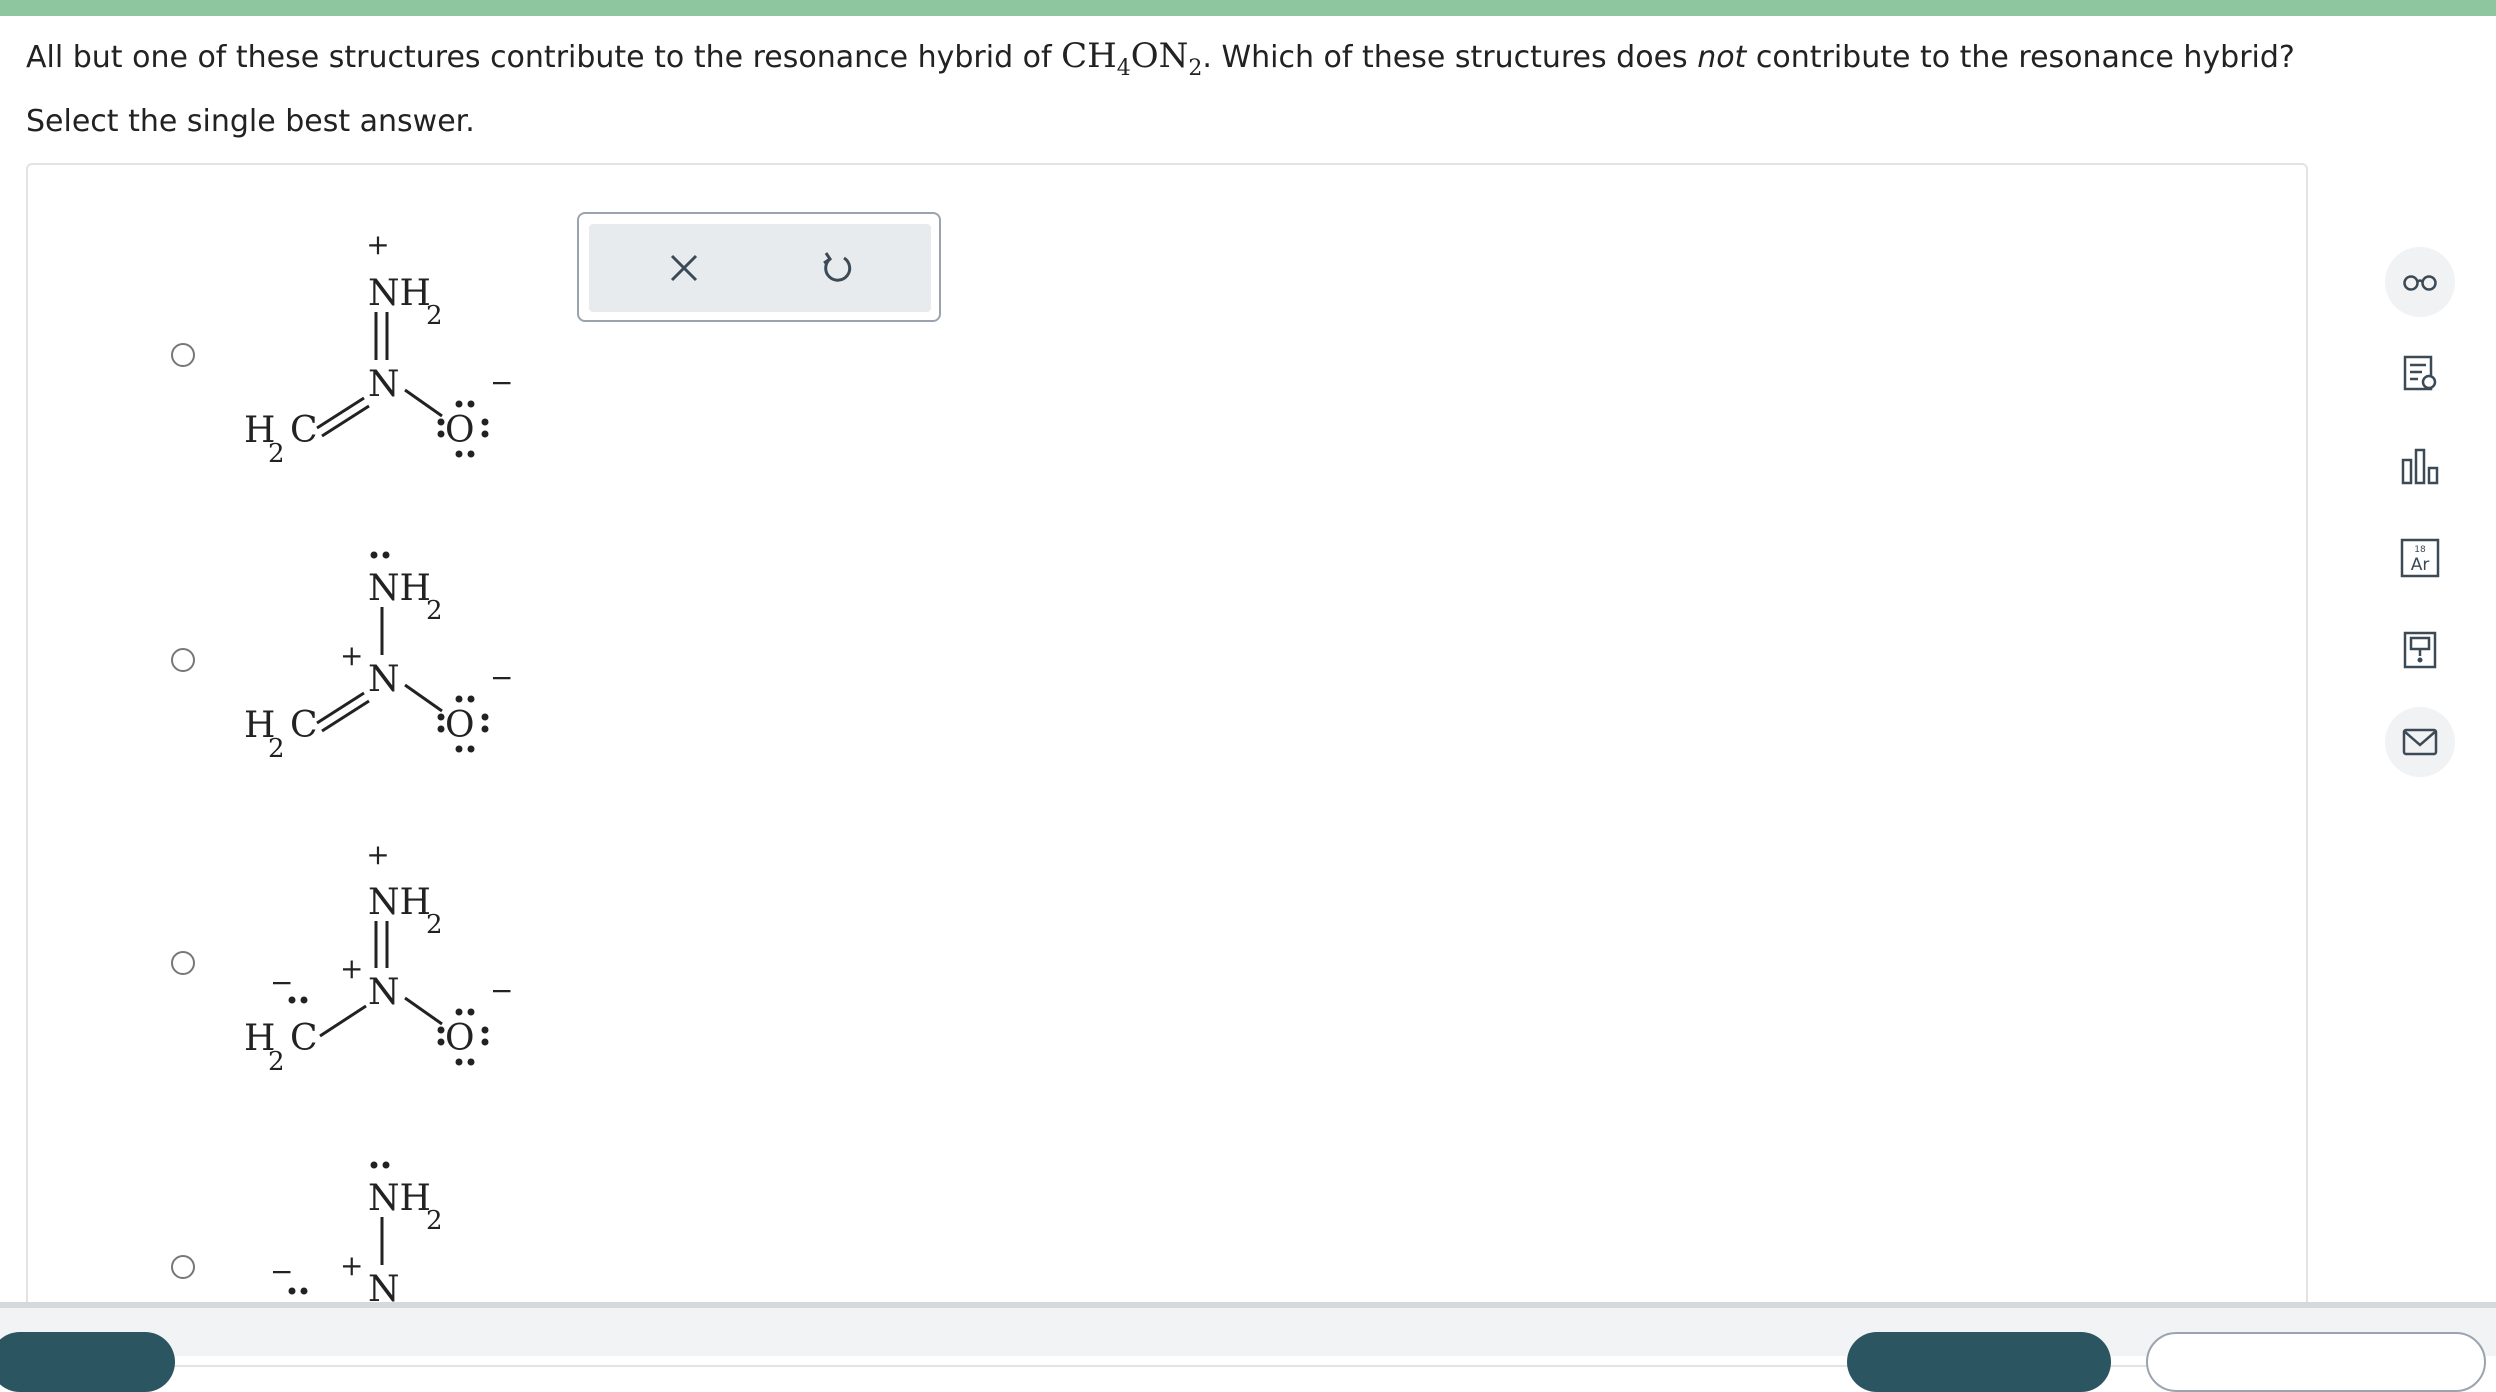  I want to click on formula-ch: CH, so click(1089, 56).